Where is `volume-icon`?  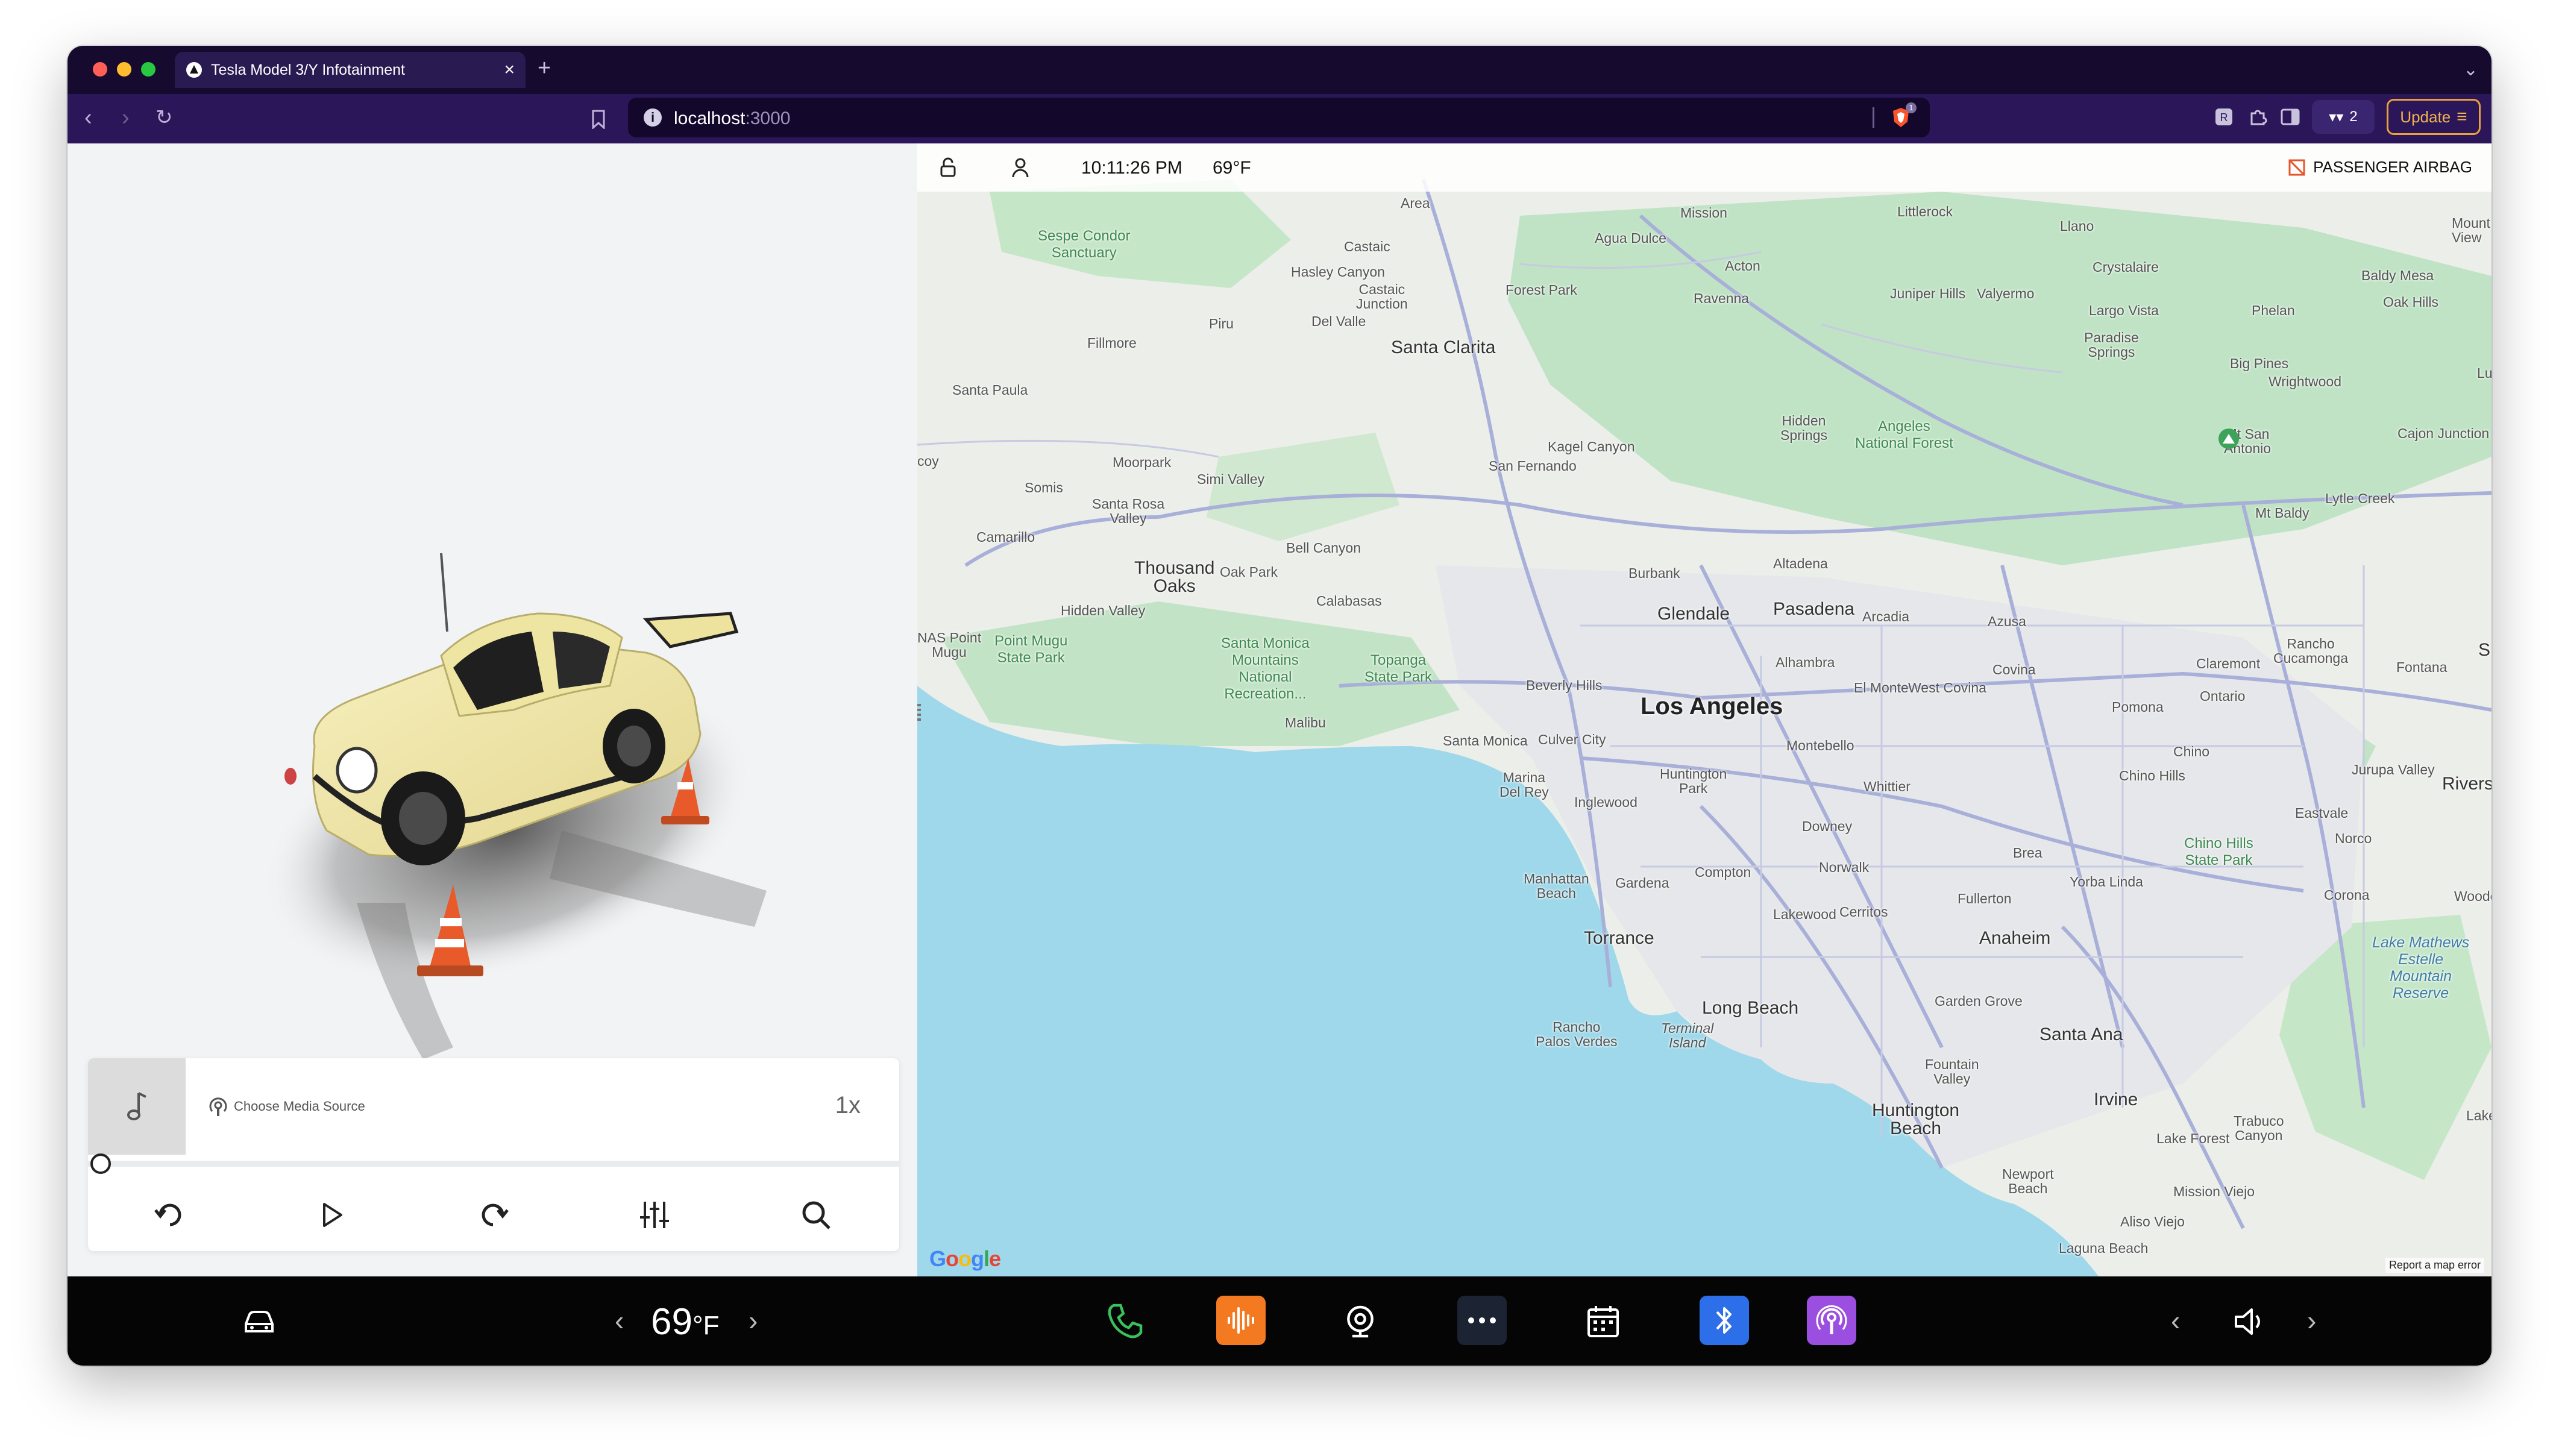 volume-icon is located at coordinates (2250, 1321).